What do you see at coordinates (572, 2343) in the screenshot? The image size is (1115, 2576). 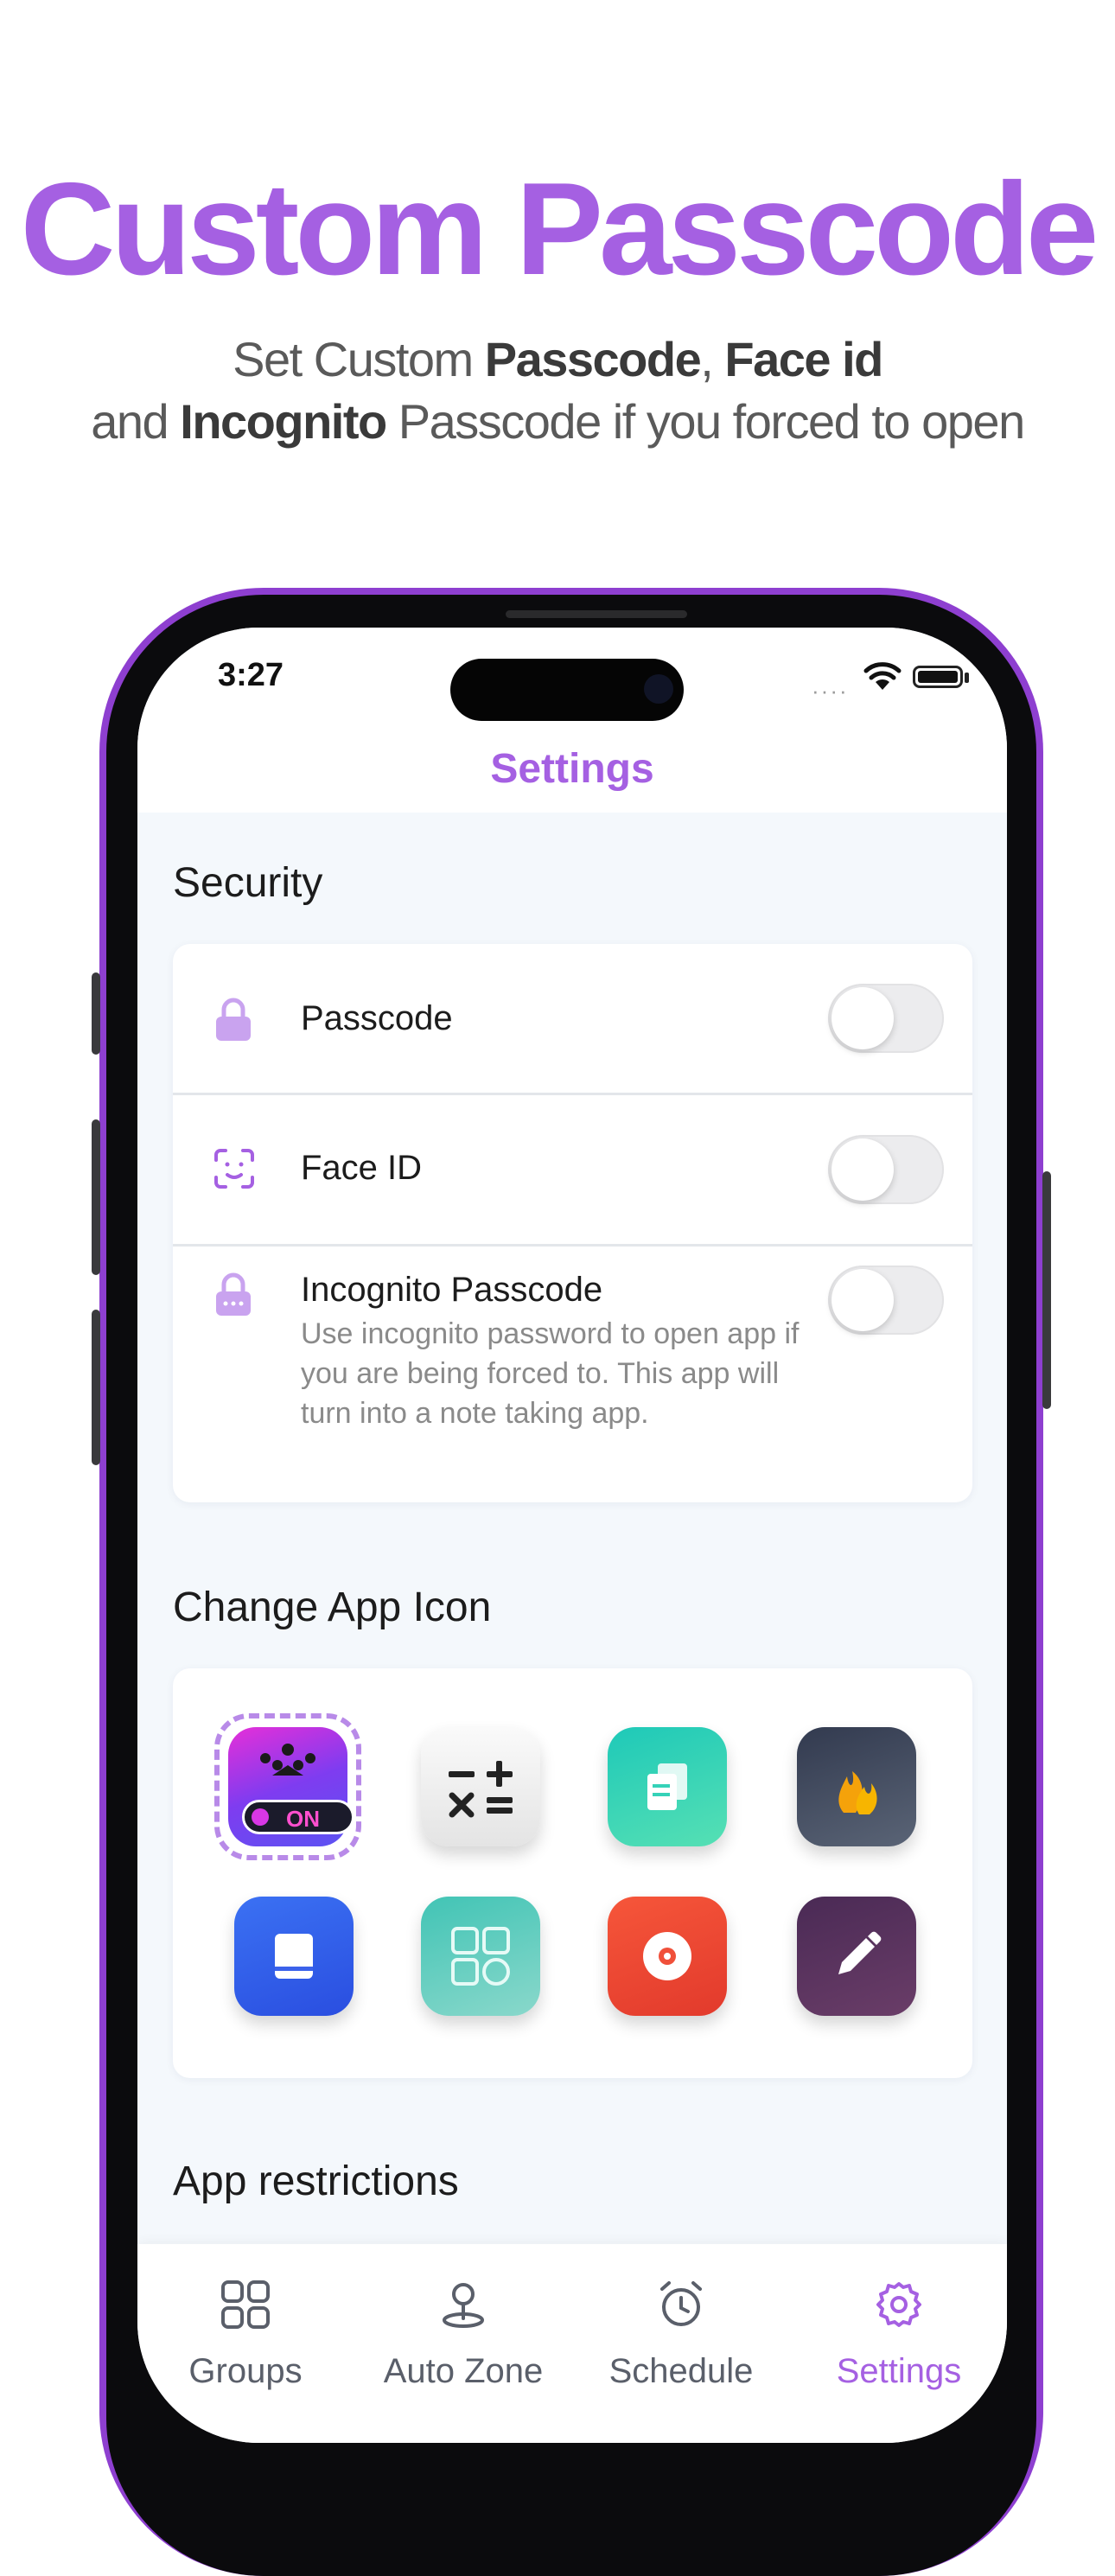 I see `tab-bar: Groups Auto Zone Schedule Settings` at bounding box center [572, 2343].